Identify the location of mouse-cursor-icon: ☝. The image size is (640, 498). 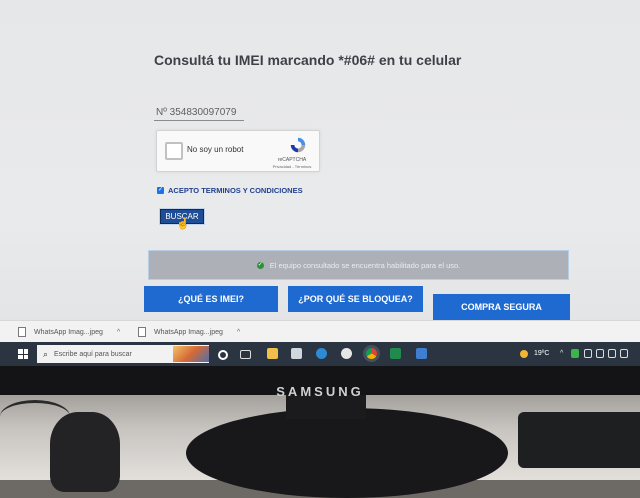
(183, 224).